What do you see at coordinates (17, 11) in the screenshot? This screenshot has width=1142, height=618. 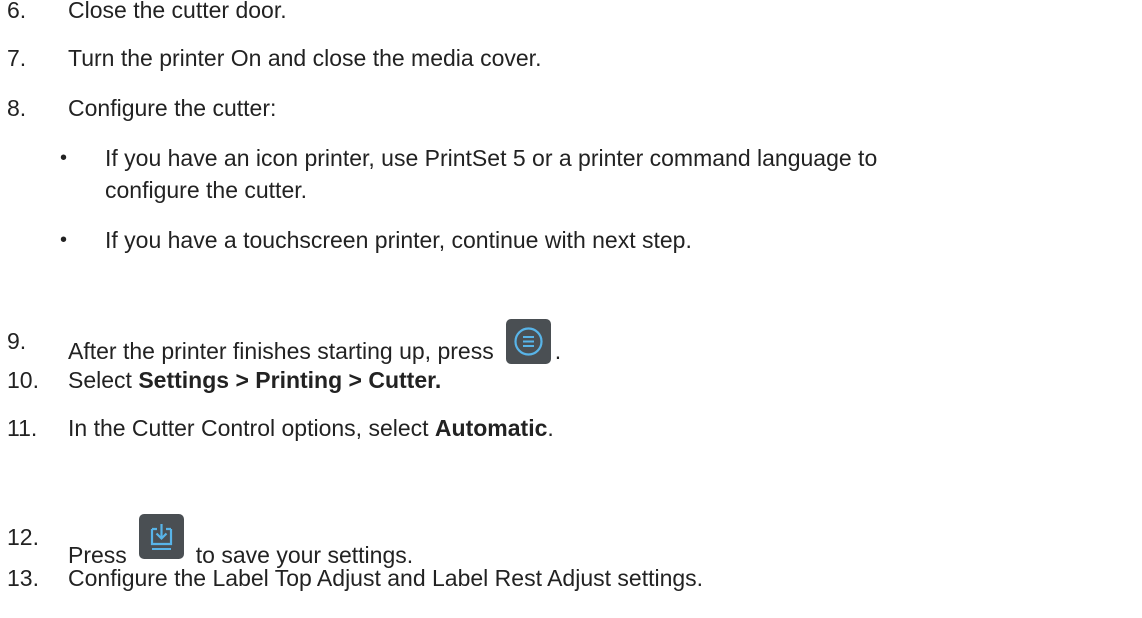 I see `step-number: 6.` at bounding box center [17, 11].